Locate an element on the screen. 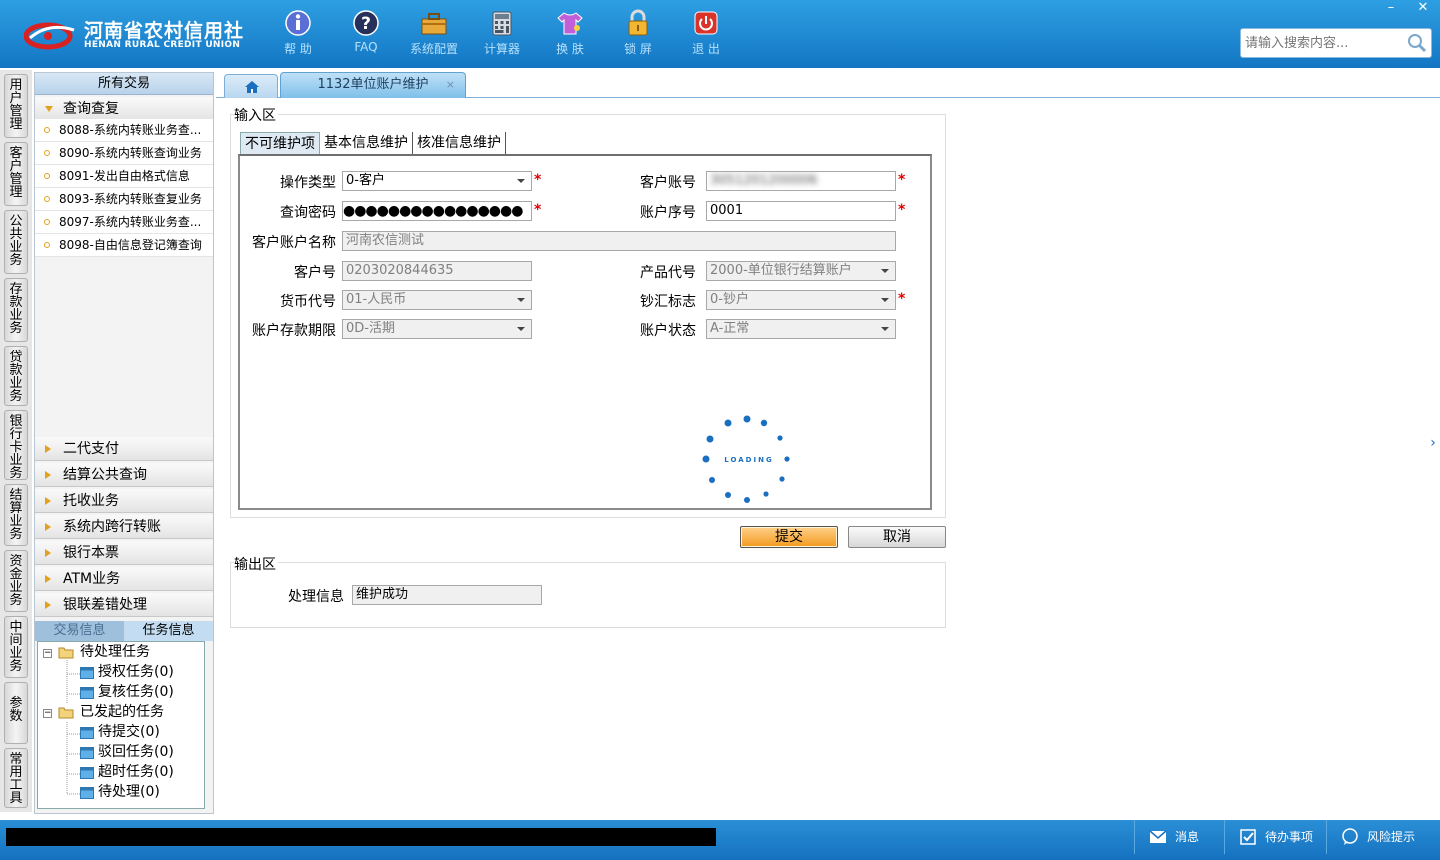 The width and height of the screenshot is (1440, 860). status-todo: 待办事项 is located at coordinates (1275, 837).